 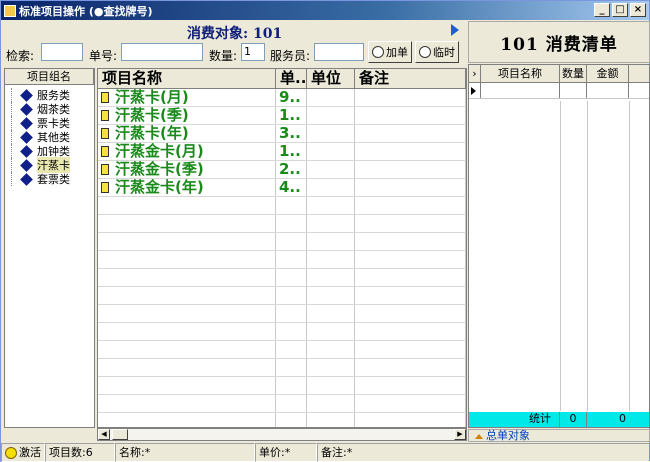 What do you see at coordinates (378, 52) in the screenshot?
I see `add-icon` at bounding box center [378, 52].